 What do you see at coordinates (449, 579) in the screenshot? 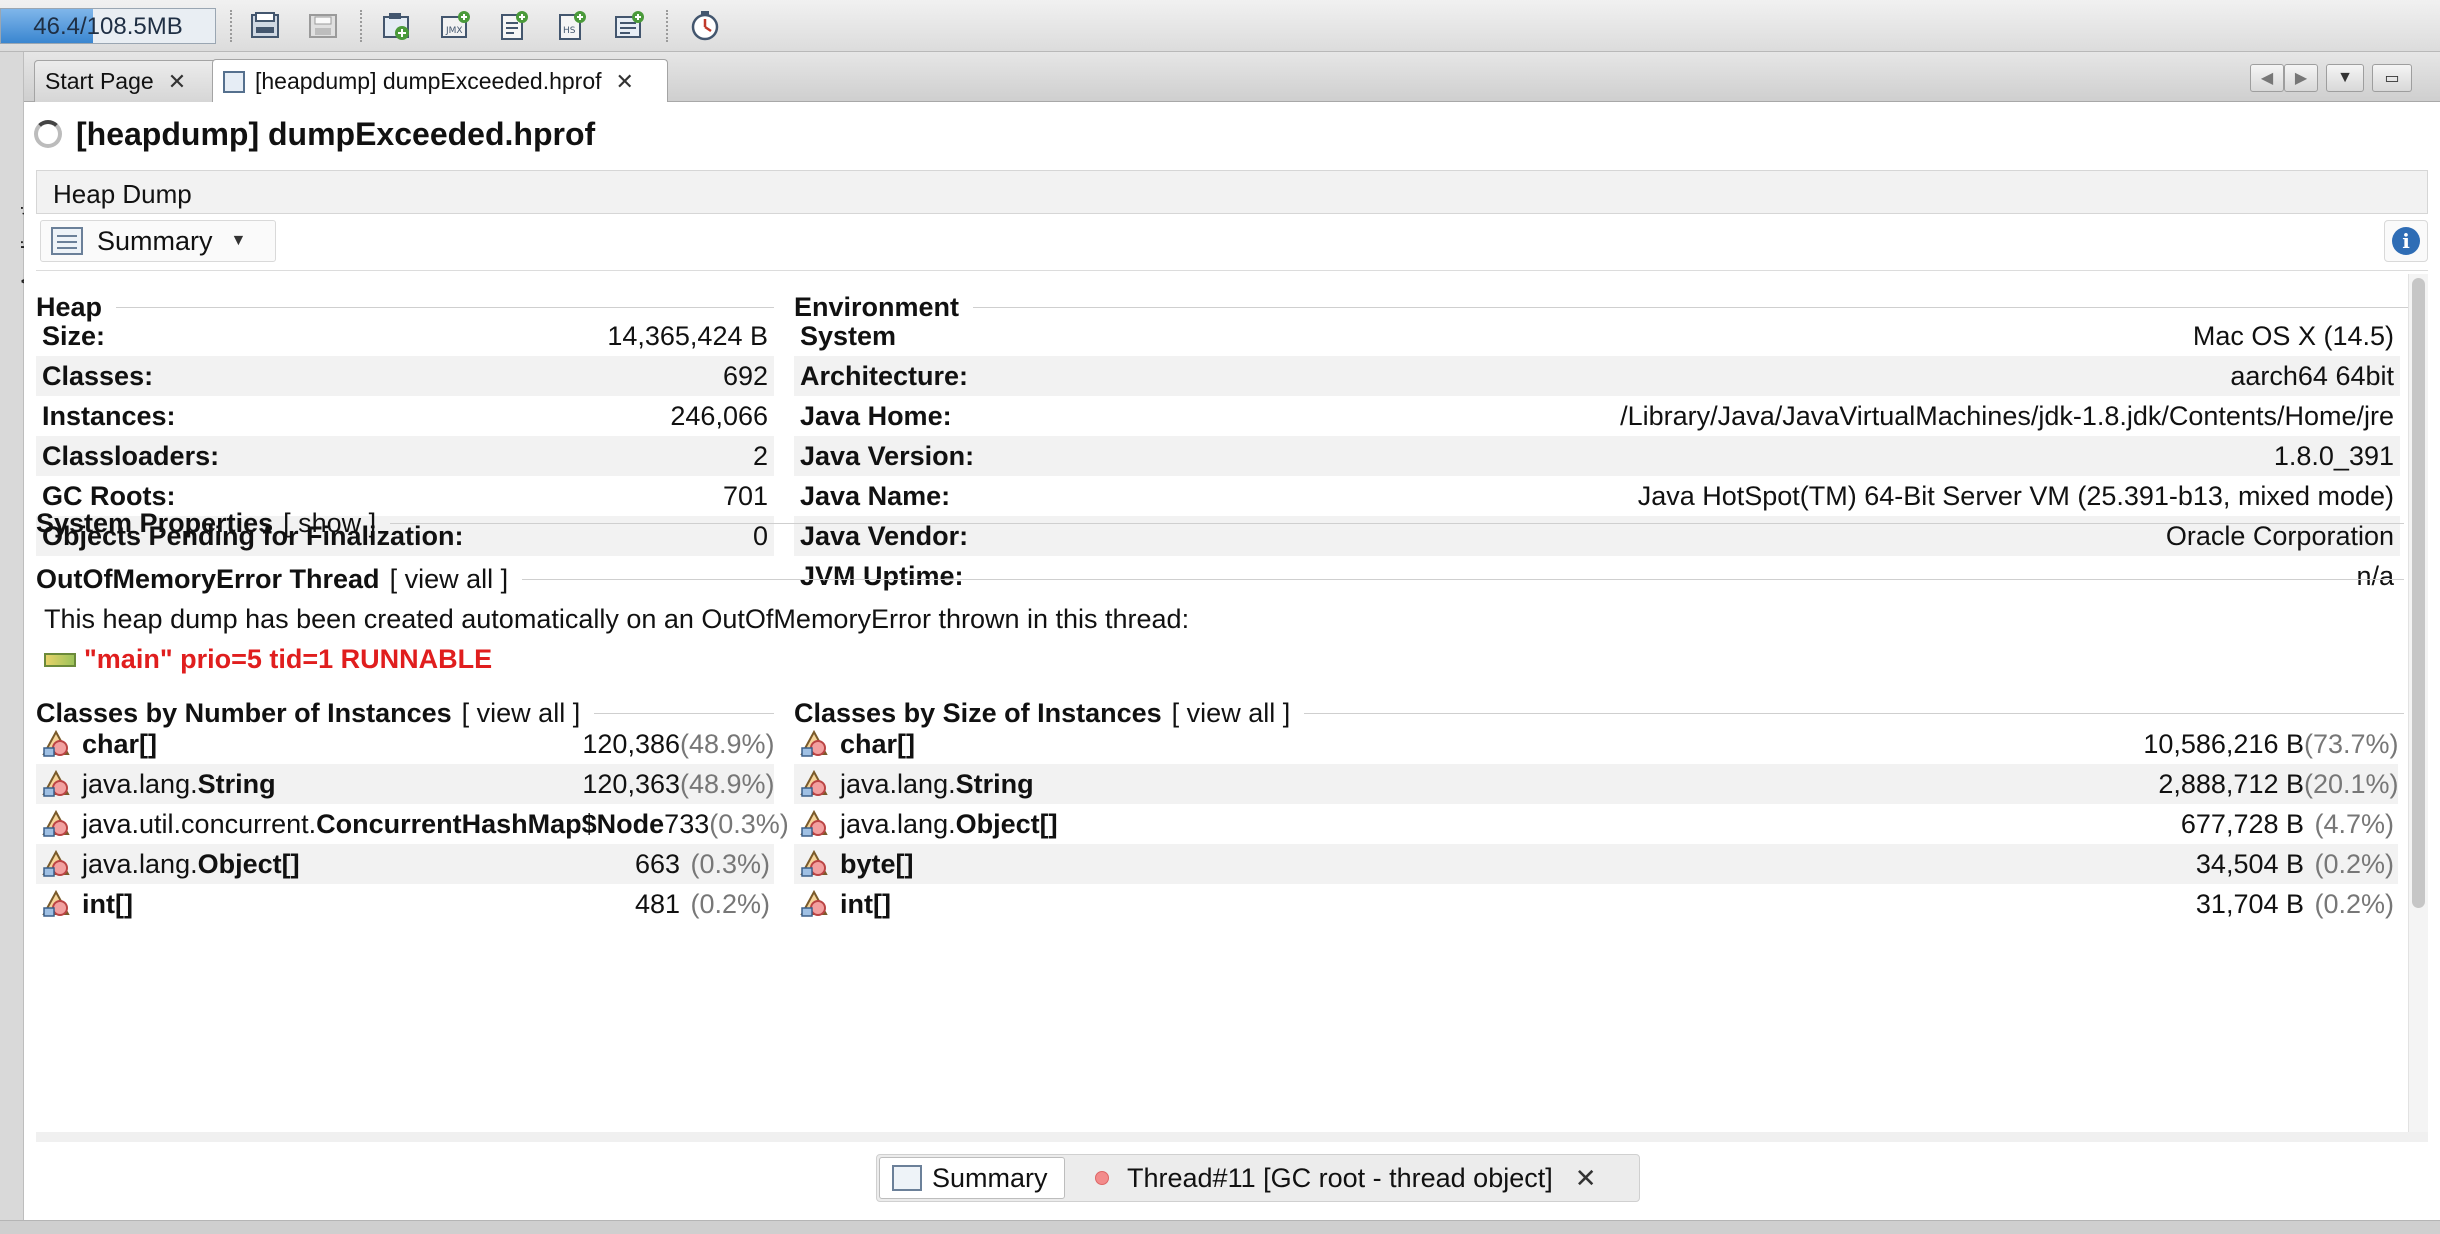
I see `oom-thread-view-all-link: [ view all ]` at bounding box center [449, 579].